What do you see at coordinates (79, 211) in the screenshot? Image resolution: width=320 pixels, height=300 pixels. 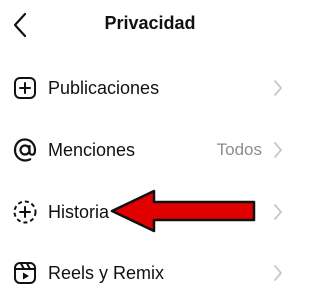 I see `menu-item-label: Historia` at bounding box center [79, 211].